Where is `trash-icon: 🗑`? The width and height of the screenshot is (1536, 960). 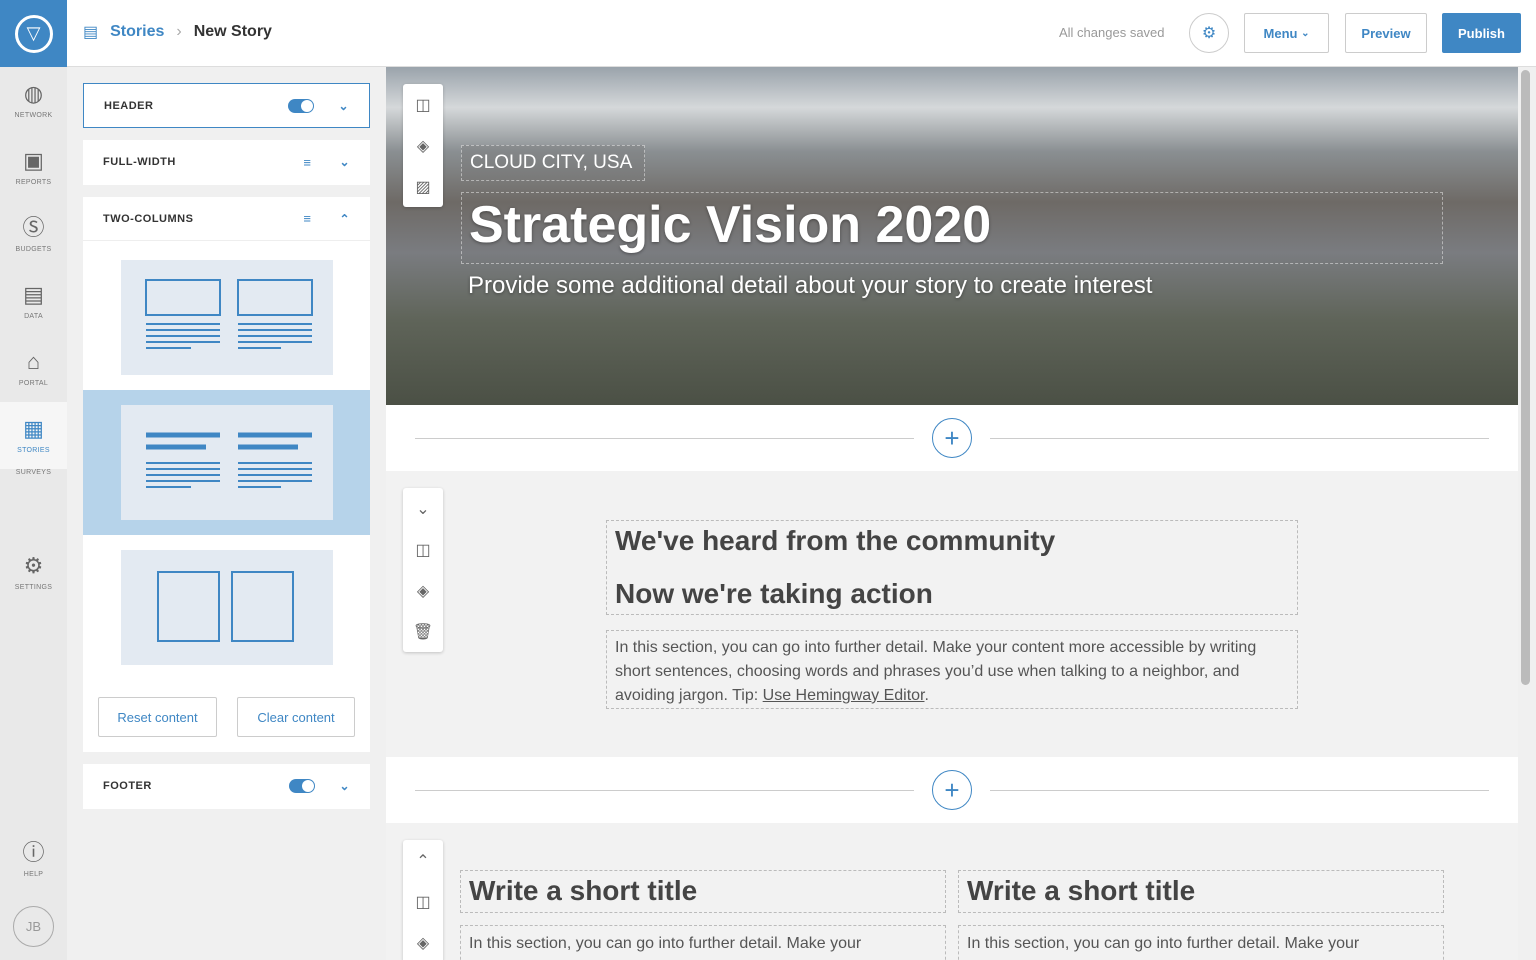
trash-icon: 🗑 is located at coordinates (423, 631).